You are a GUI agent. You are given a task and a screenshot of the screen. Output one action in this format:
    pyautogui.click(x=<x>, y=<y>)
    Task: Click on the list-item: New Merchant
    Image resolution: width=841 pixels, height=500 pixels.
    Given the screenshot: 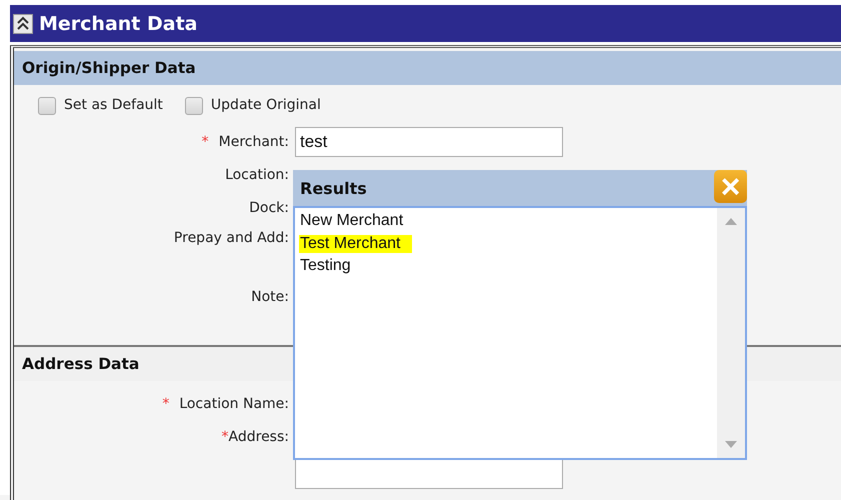 What is the action you would take?
    pyautogui.click(x=357, y=221)
    